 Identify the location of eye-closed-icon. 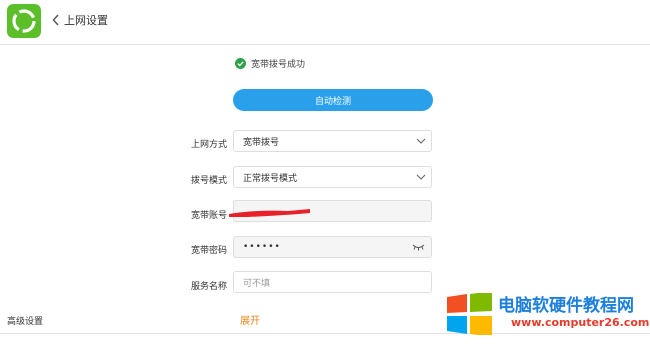
(418, 247).